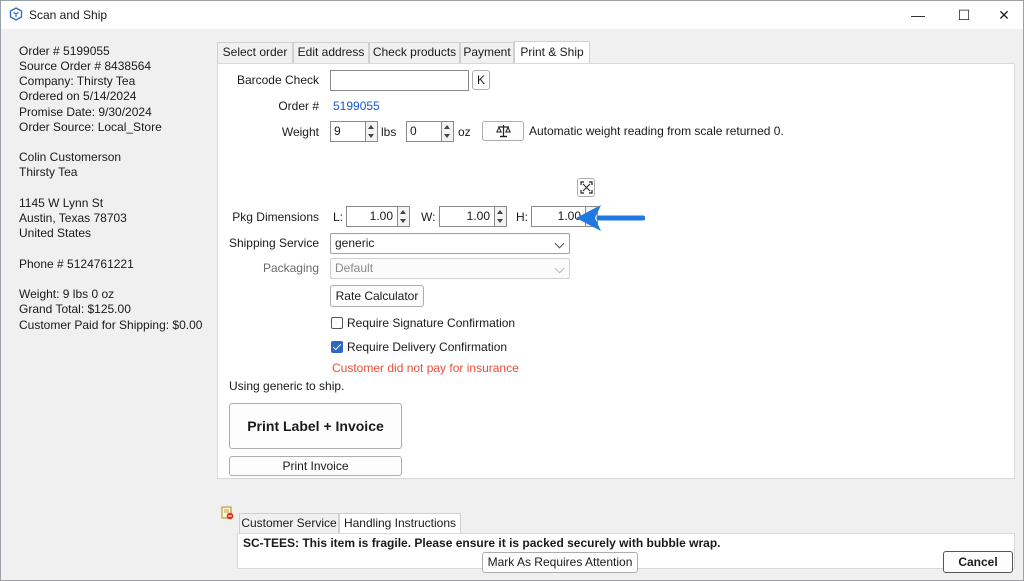 This screenshot has height=581, width=1024. Describe the element at coordinates (348, 131) in the screenshot. I see `weight-lbs-input: 9` at that location.